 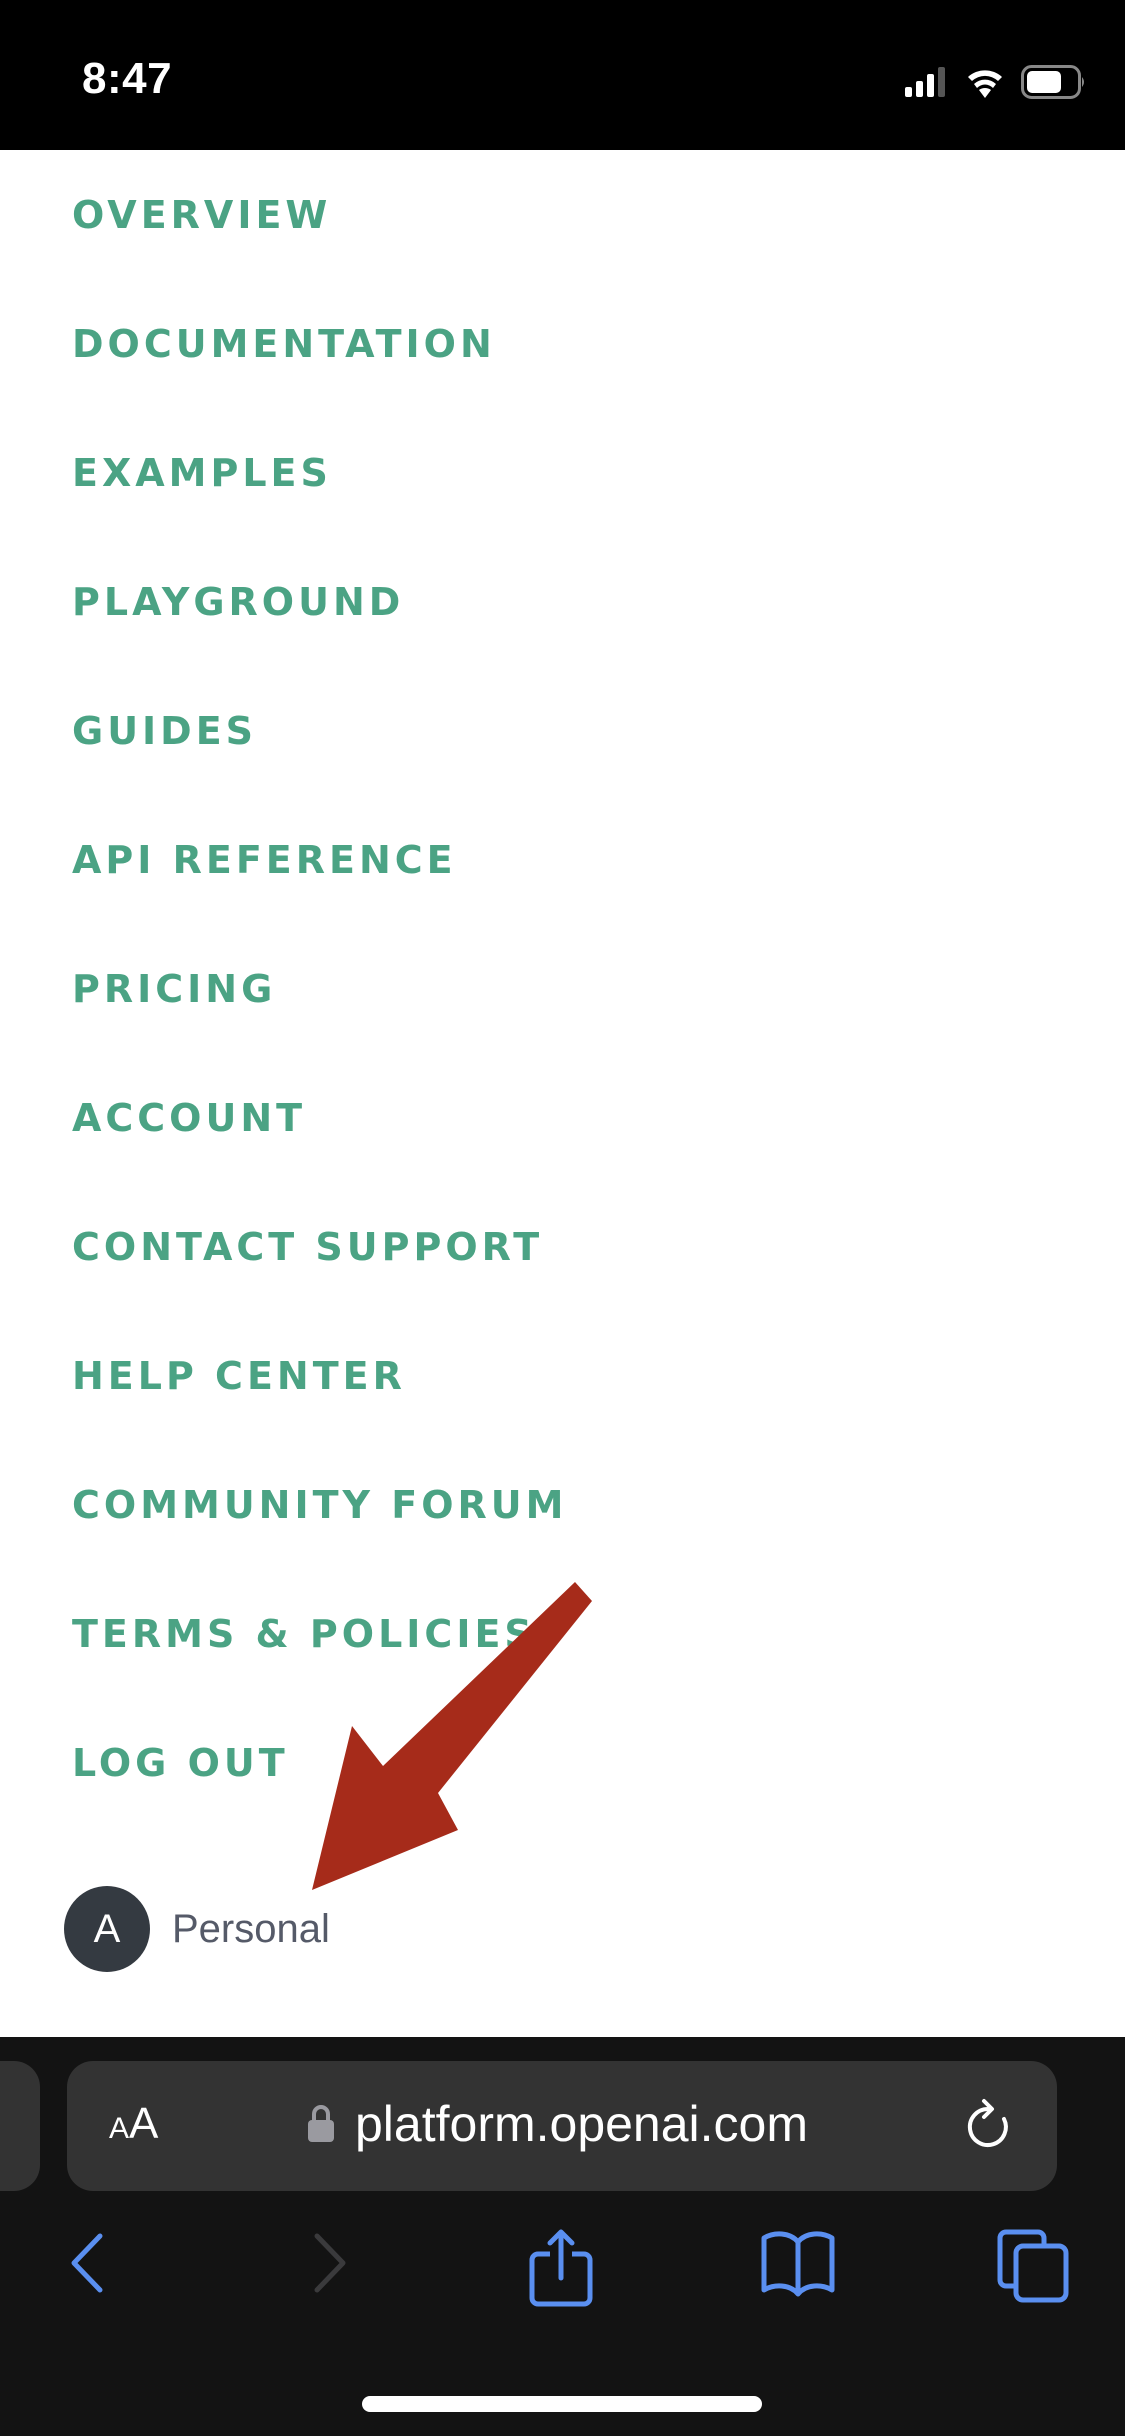 What do you see at coordinates (202, 473) in the screenshot?
I see `menu-item-examples: EXAMPLES` at bounding box center [202, 473].